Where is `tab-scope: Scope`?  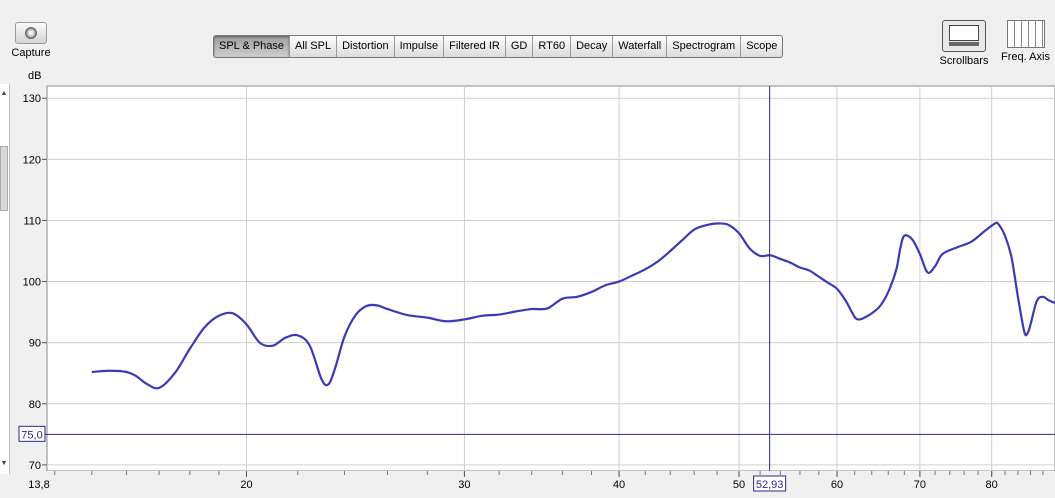 tab-scope: Scope is located at coordinates (761, 46).